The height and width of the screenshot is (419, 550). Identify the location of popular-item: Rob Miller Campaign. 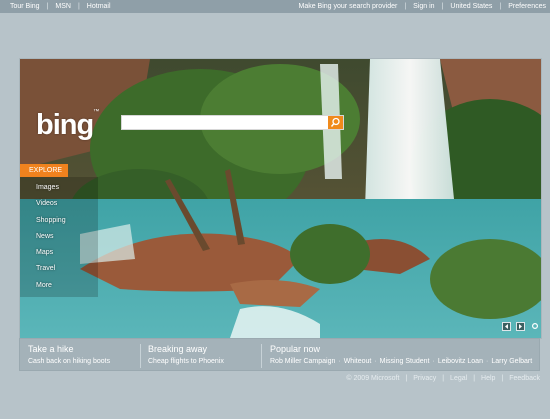
(302, 361).